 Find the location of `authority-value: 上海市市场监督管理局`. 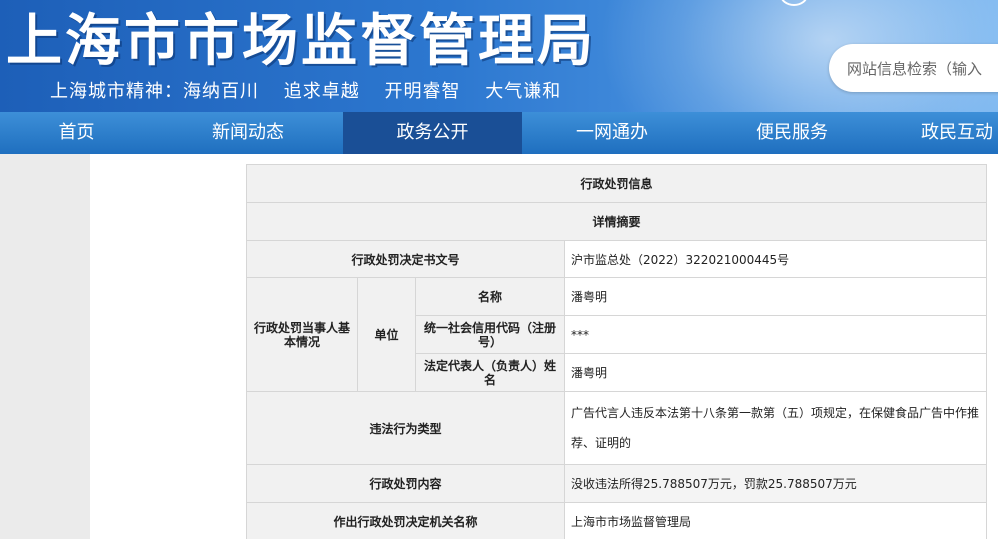

authority-value: 上海市市场监督管理局 is located at coordinates (775, 520).